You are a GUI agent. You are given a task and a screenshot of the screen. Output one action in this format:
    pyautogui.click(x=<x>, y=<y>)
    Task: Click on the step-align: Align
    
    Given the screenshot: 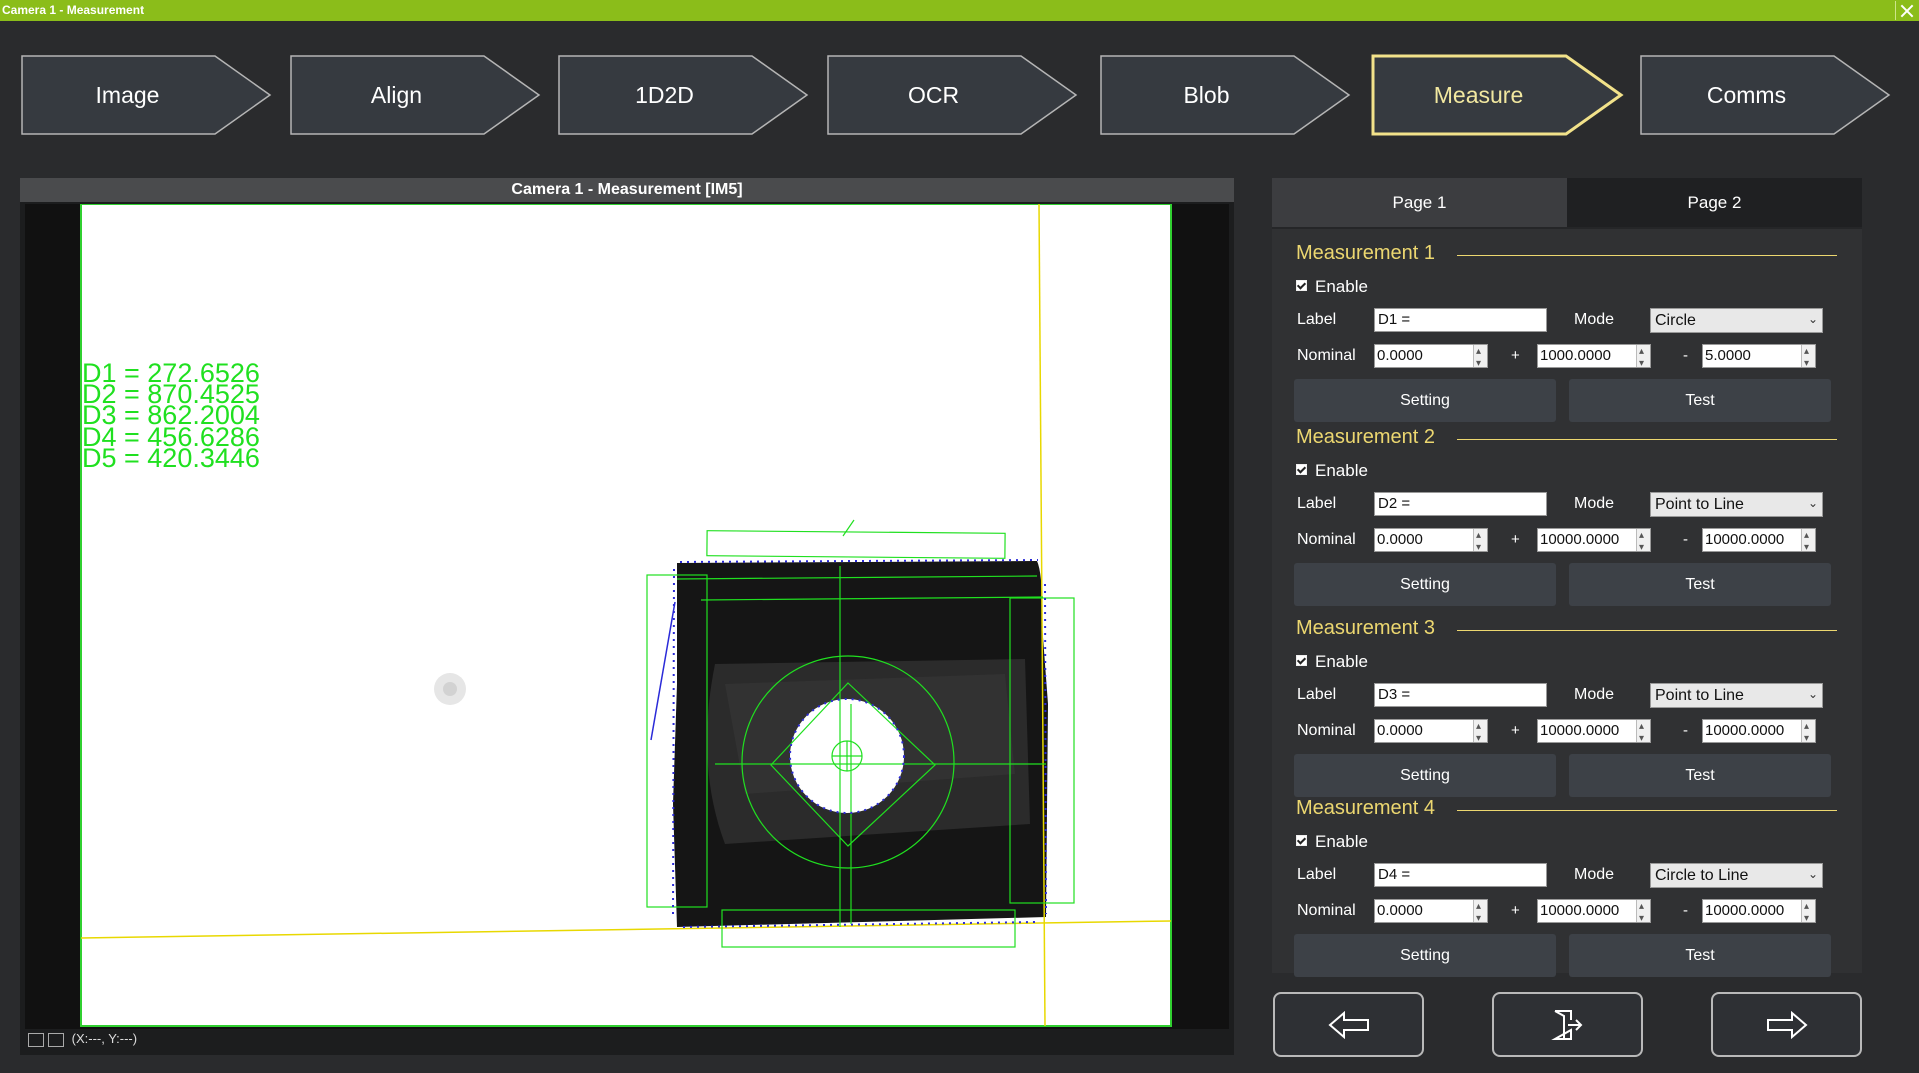 What is the action you would take?
    pyautogui.click(x=415, y=95)
    